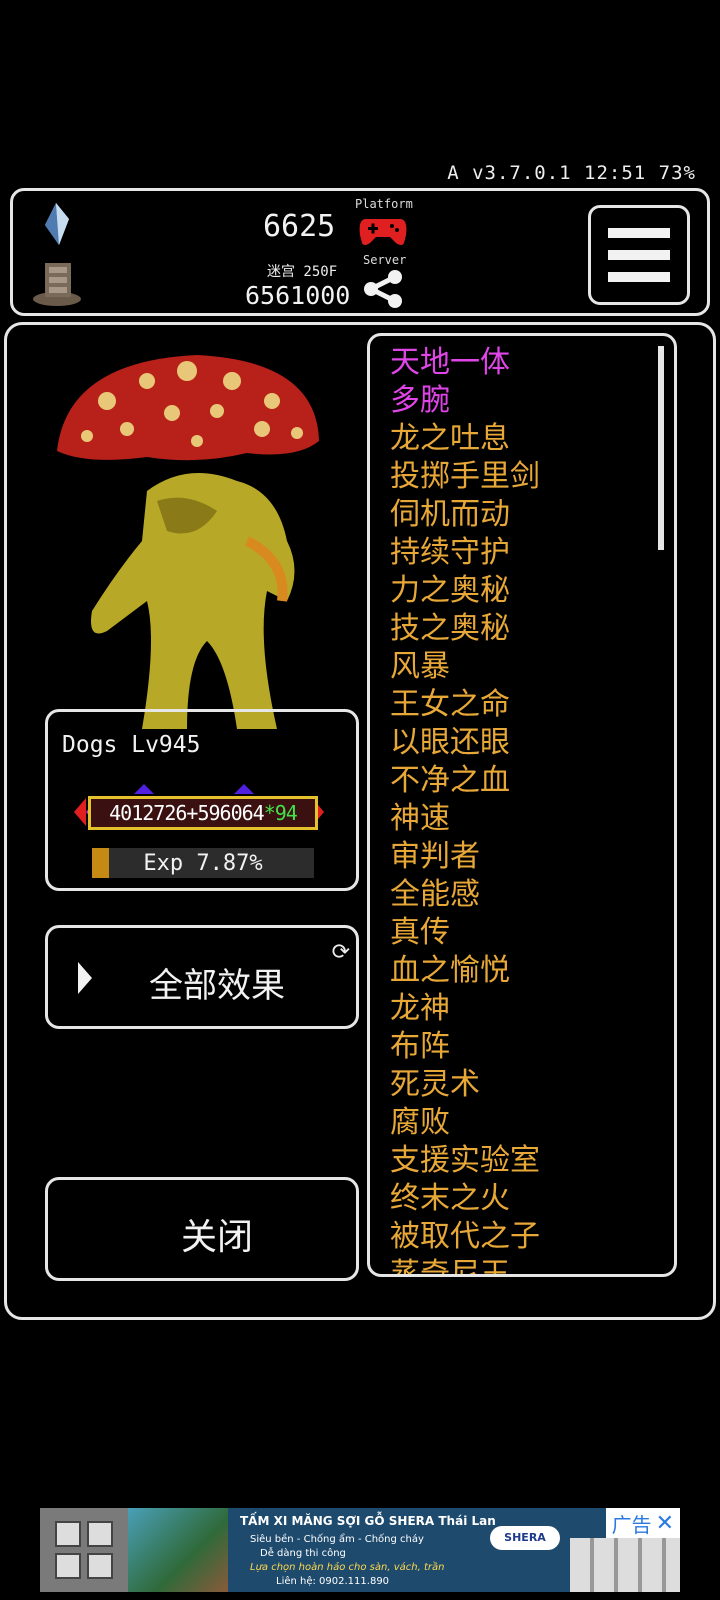  Describe the element at coordinates (360, 252) in the screenshot. I see `top-bar: 6625 迷宫 250F 6561000 Platform Server` at that location.